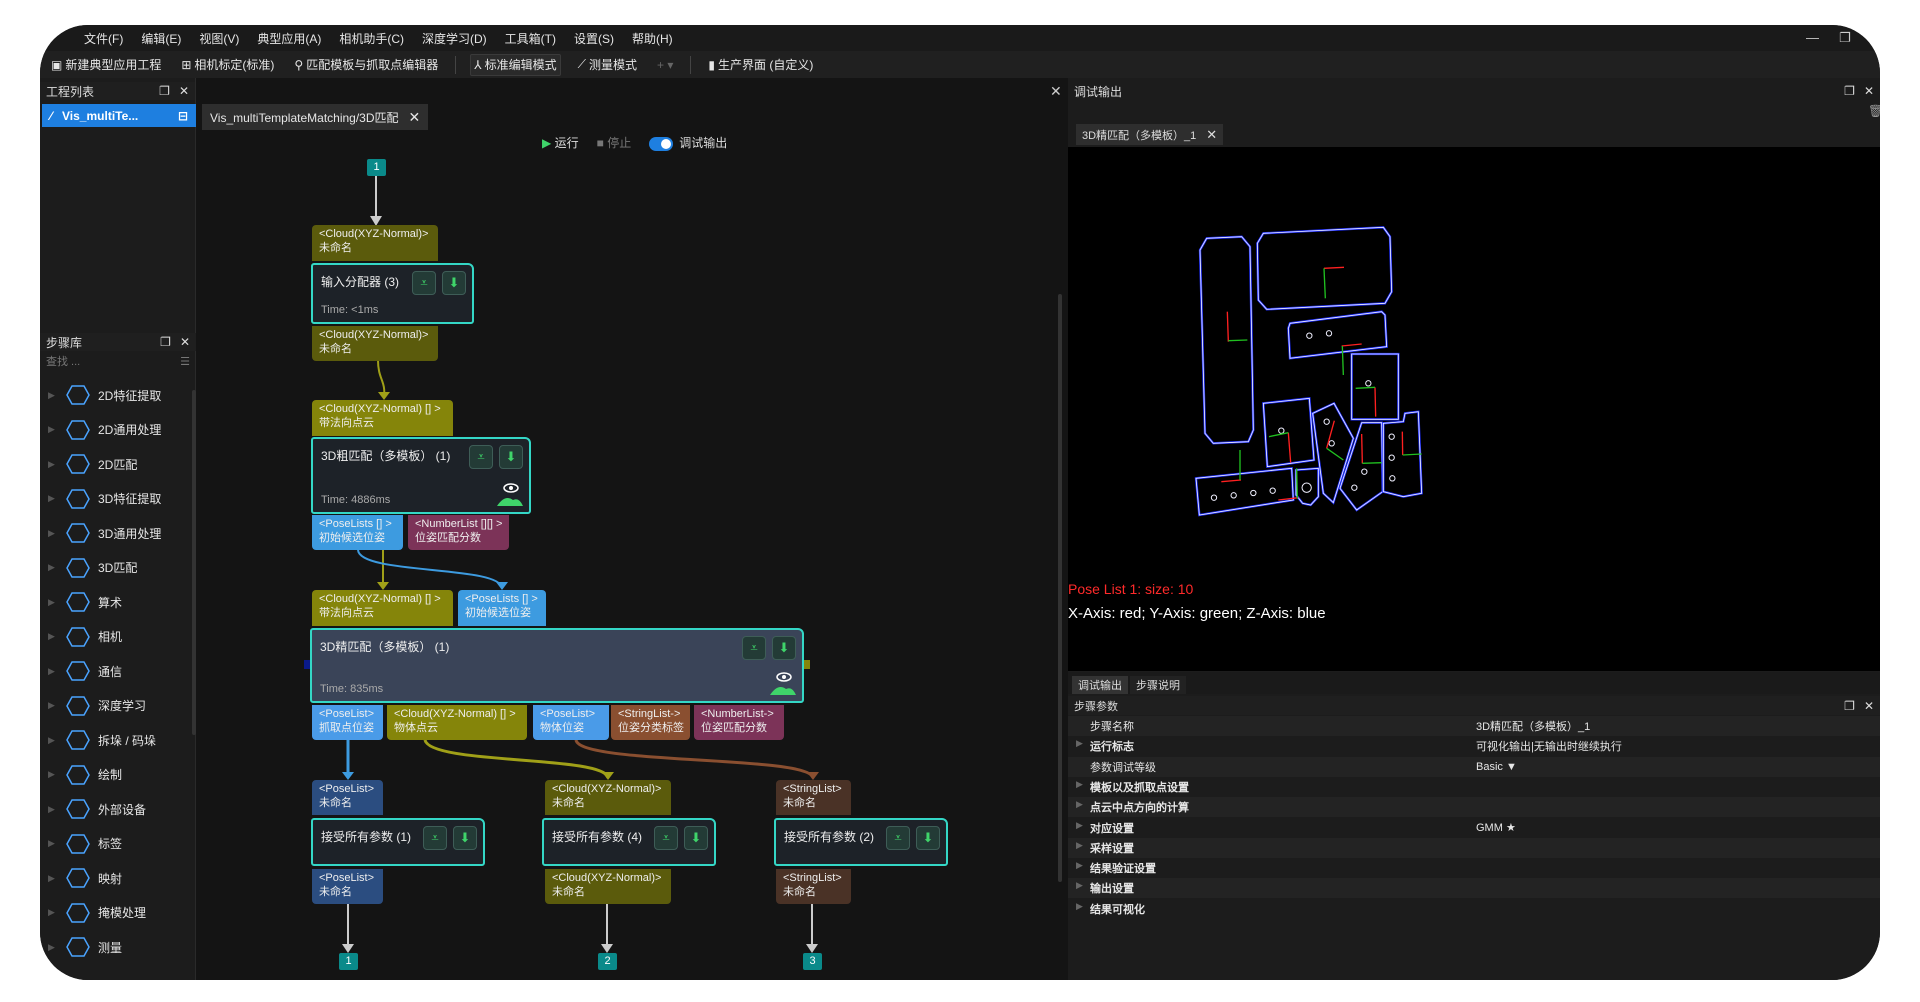 This screenshot has width=1920, height=1002. What do you see at coordinates (739, 722) in the screenshot?
I see `output-port: <NumberList-> 位姿匹配分数` at bounding box center [739, 722].